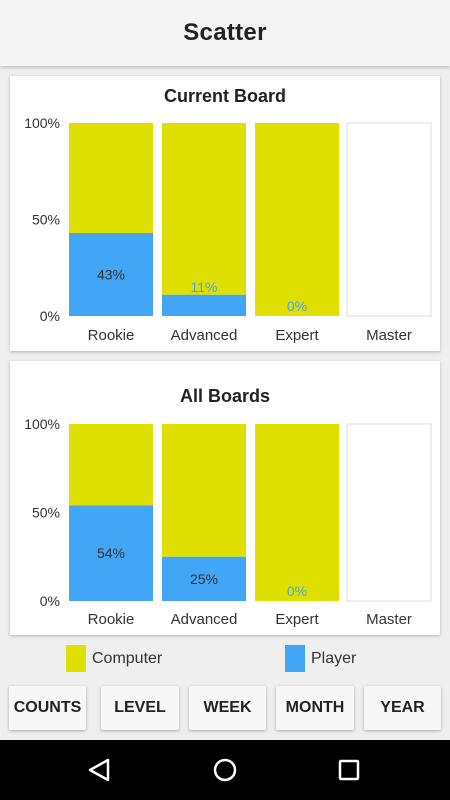  I want to click on week-button: WEEK, so click(227, 708).